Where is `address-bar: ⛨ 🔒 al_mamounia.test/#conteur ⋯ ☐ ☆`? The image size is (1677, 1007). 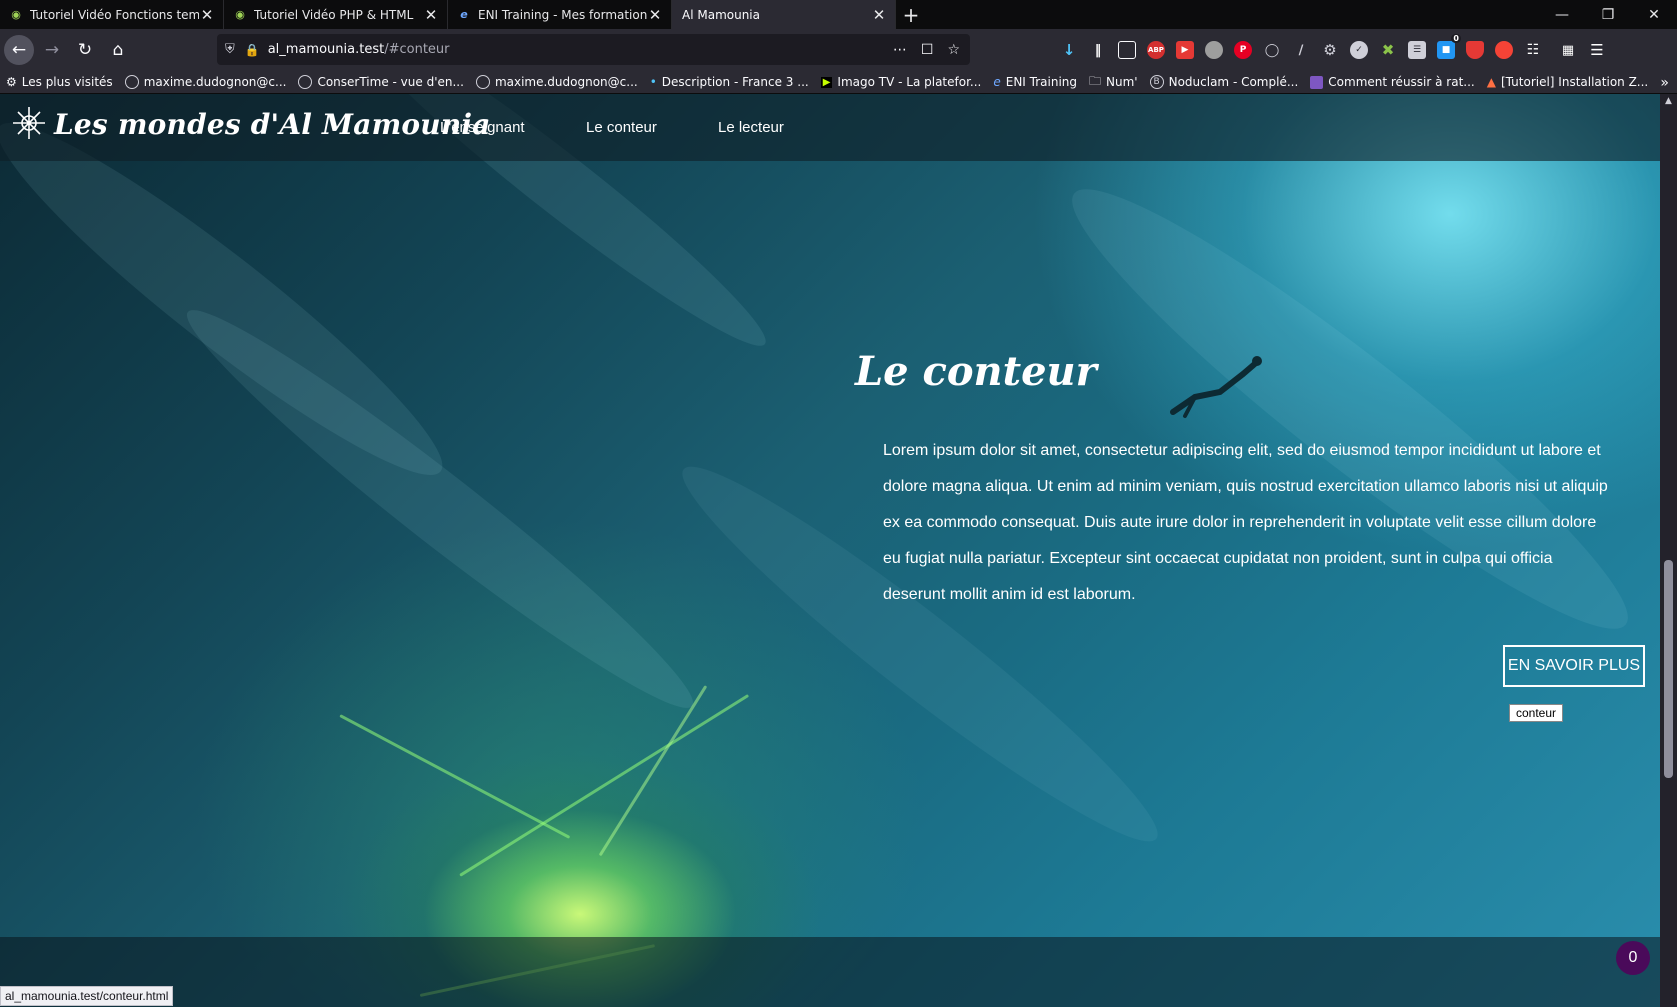 address-bar: ⛨ 🔒 al_mamounia.test/#conteur ⋯ ☐ ☆ is located at coordinates (593, 49).